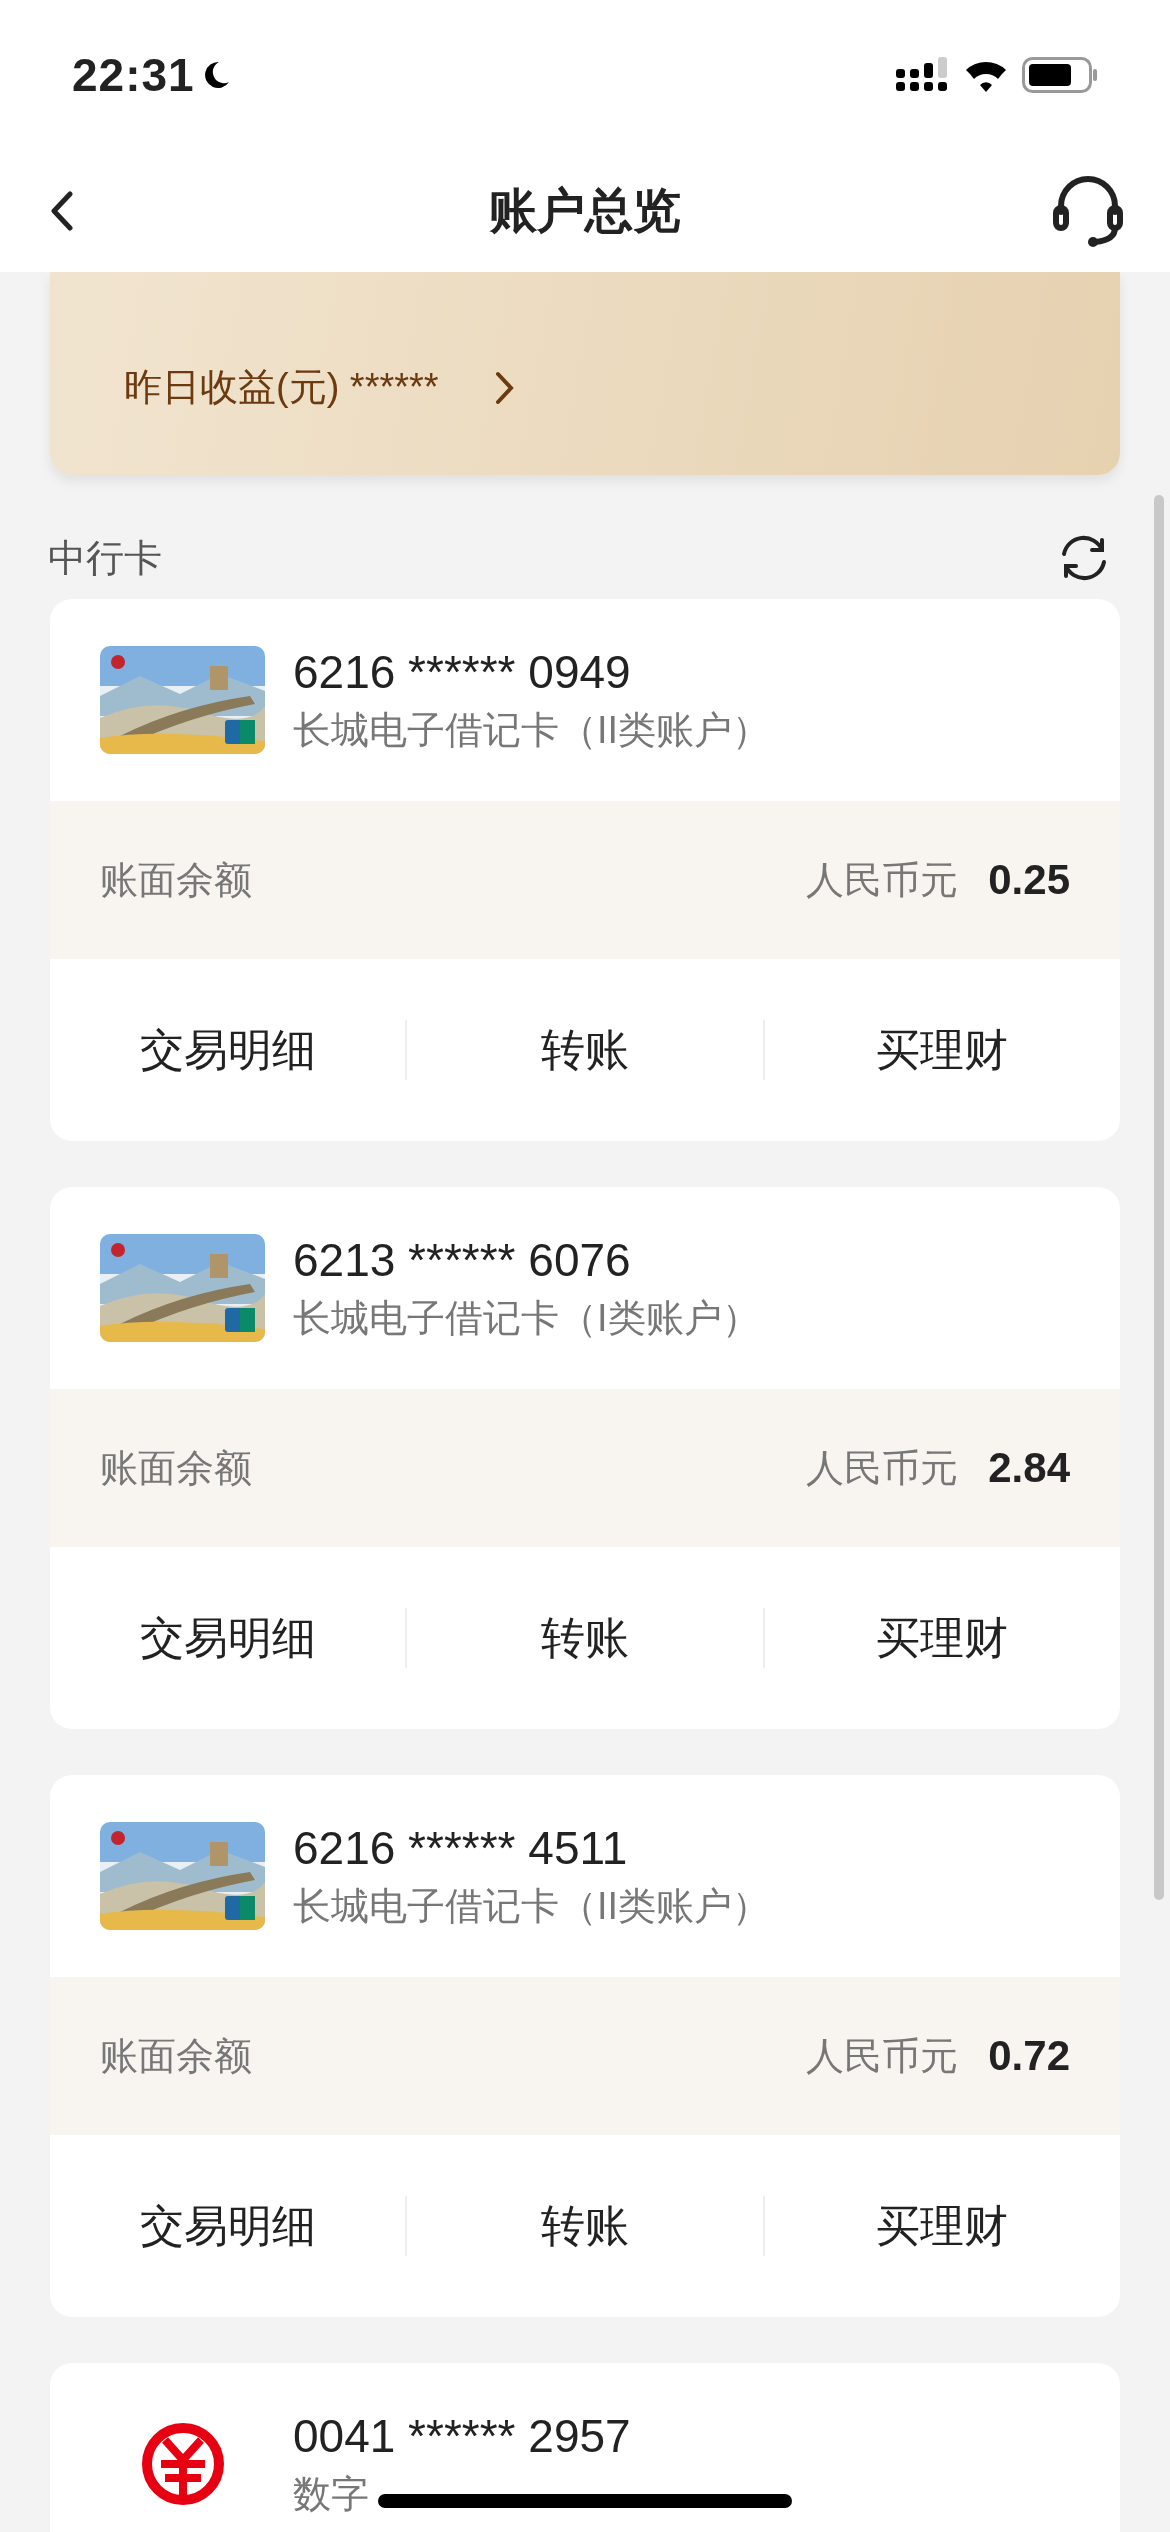 This screenshot has width=1170, height=2532. What do you see at coordinates (460, 1847) in the screenshot?
I see `card-number: 6216 ****** 4511` at bounding box center [460, 1847].